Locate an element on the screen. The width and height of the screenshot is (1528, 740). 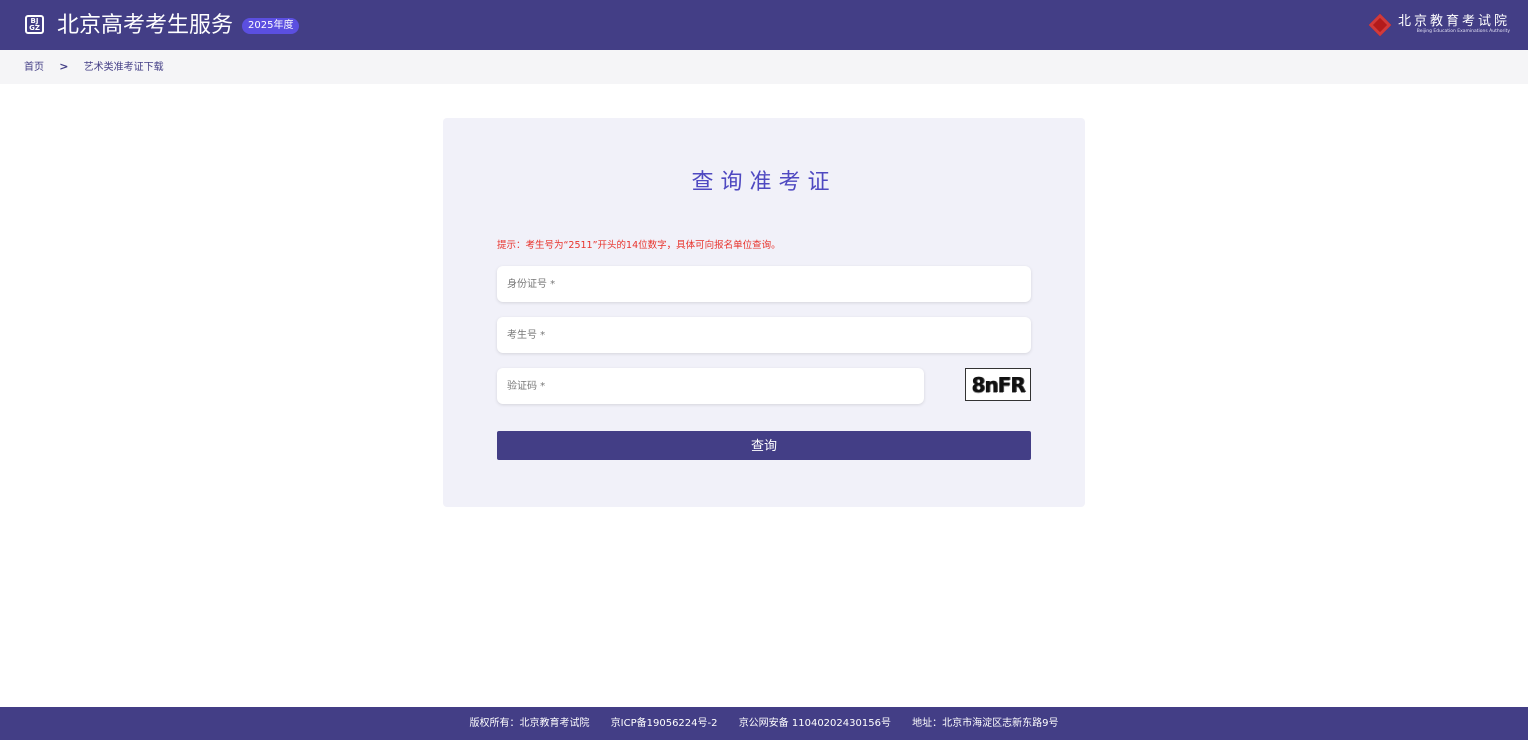
logo-text-bottom: GZ is located at coordinates (34, 27).